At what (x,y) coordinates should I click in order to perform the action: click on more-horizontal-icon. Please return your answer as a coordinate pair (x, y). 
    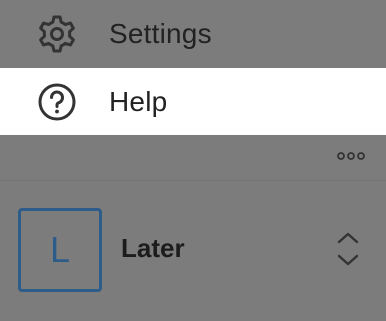
    Looking at the image, I should click on (351, 157).